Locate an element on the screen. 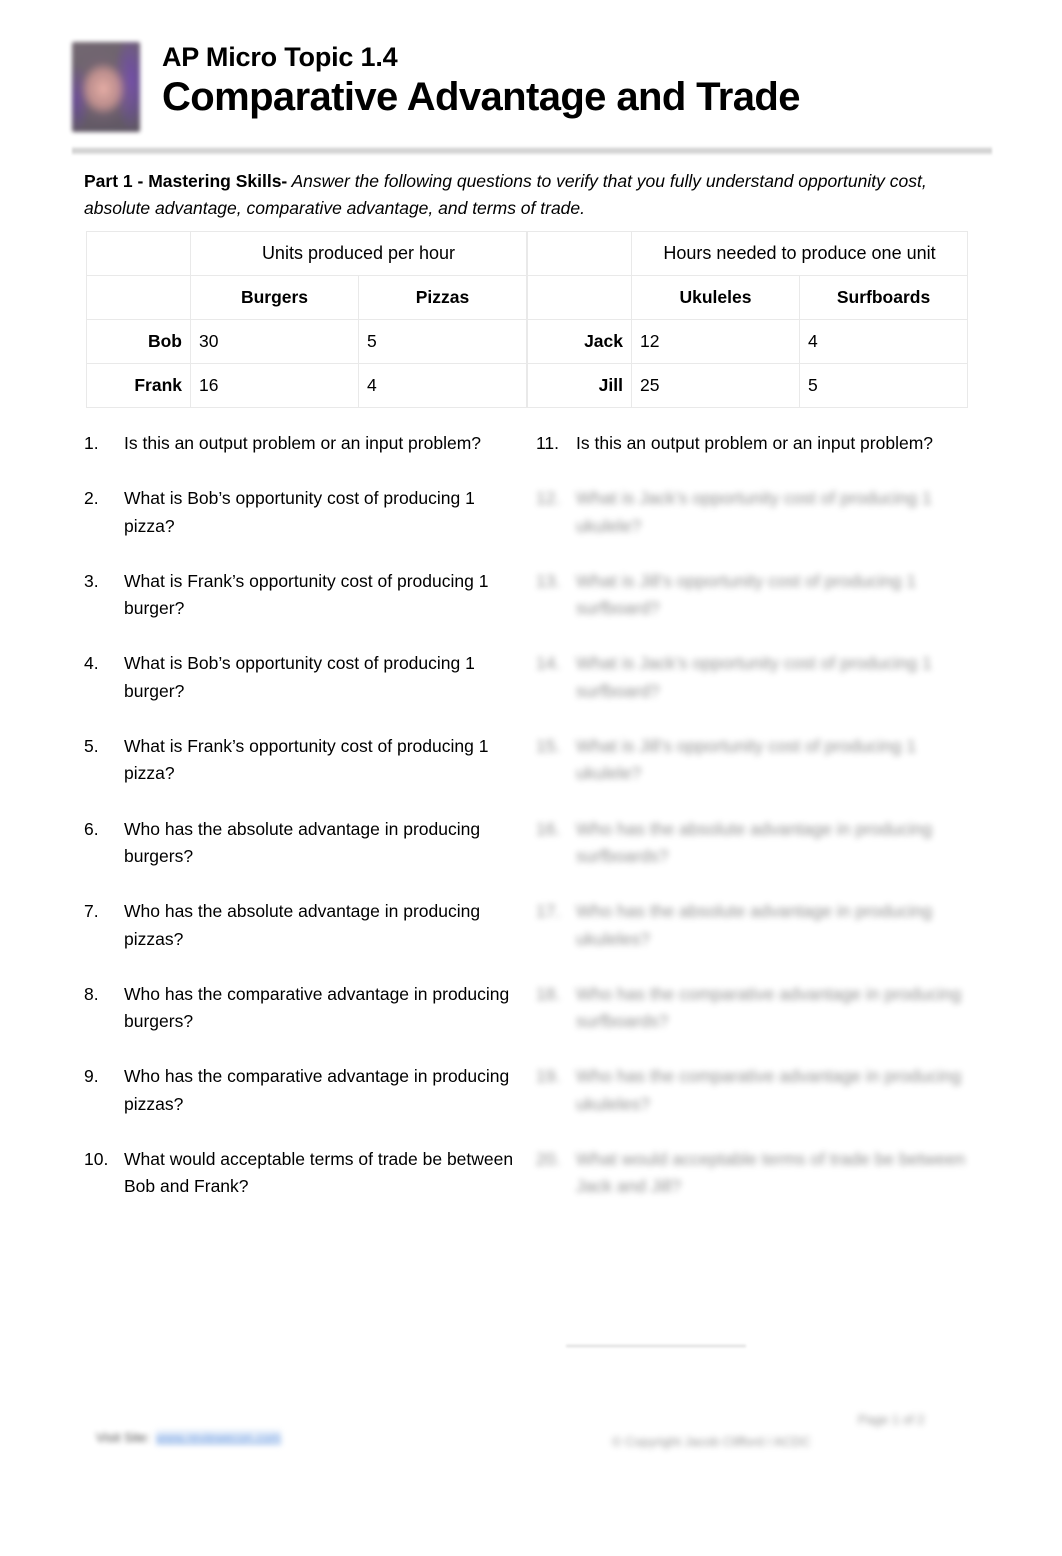  question-number: 6. is located at coordinates (91, 828).